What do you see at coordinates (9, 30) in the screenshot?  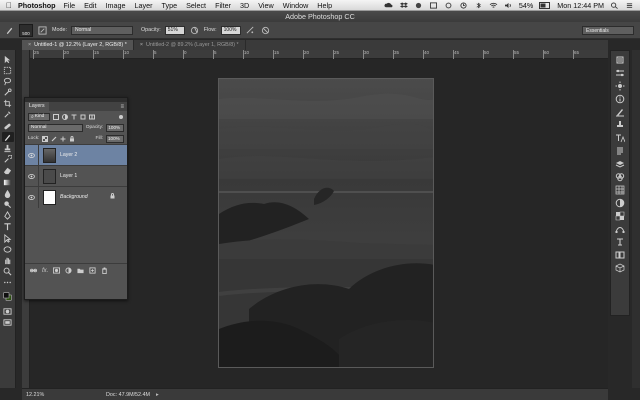 I see `brush-tool-preset-icon` at bounding box center [9, 30].